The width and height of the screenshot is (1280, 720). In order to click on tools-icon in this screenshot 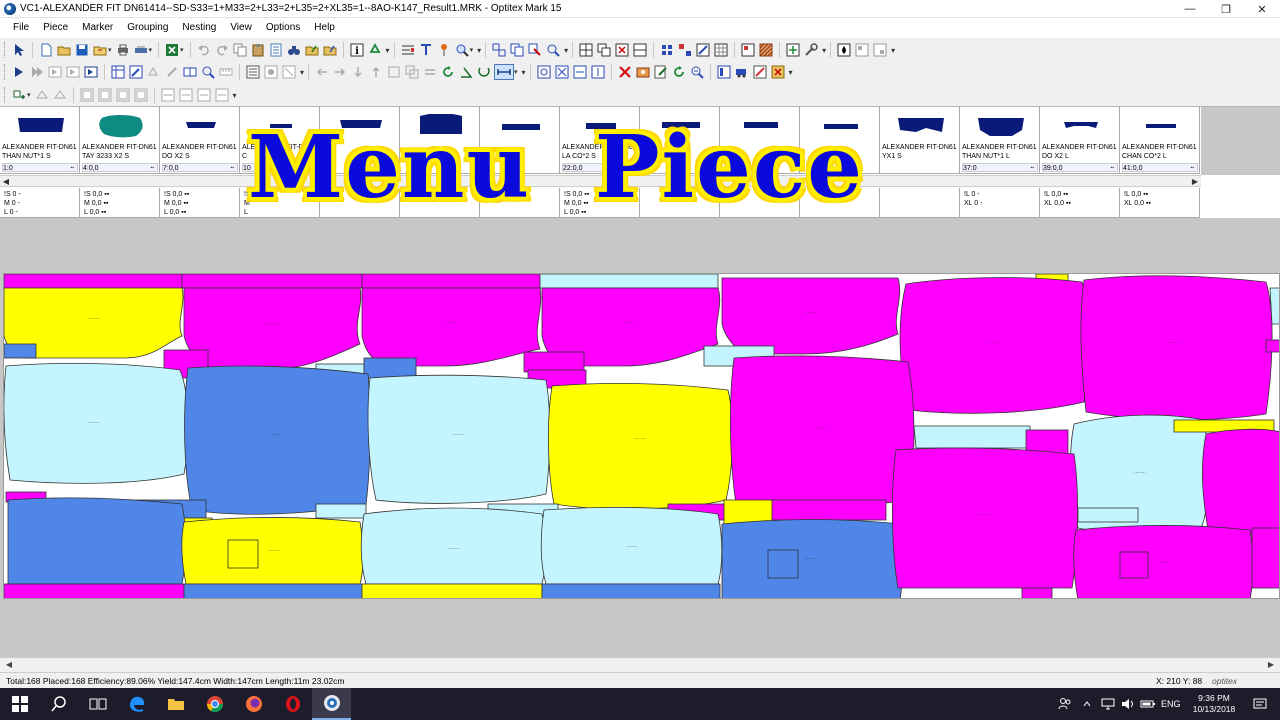, I will do `click(811, 50)`.